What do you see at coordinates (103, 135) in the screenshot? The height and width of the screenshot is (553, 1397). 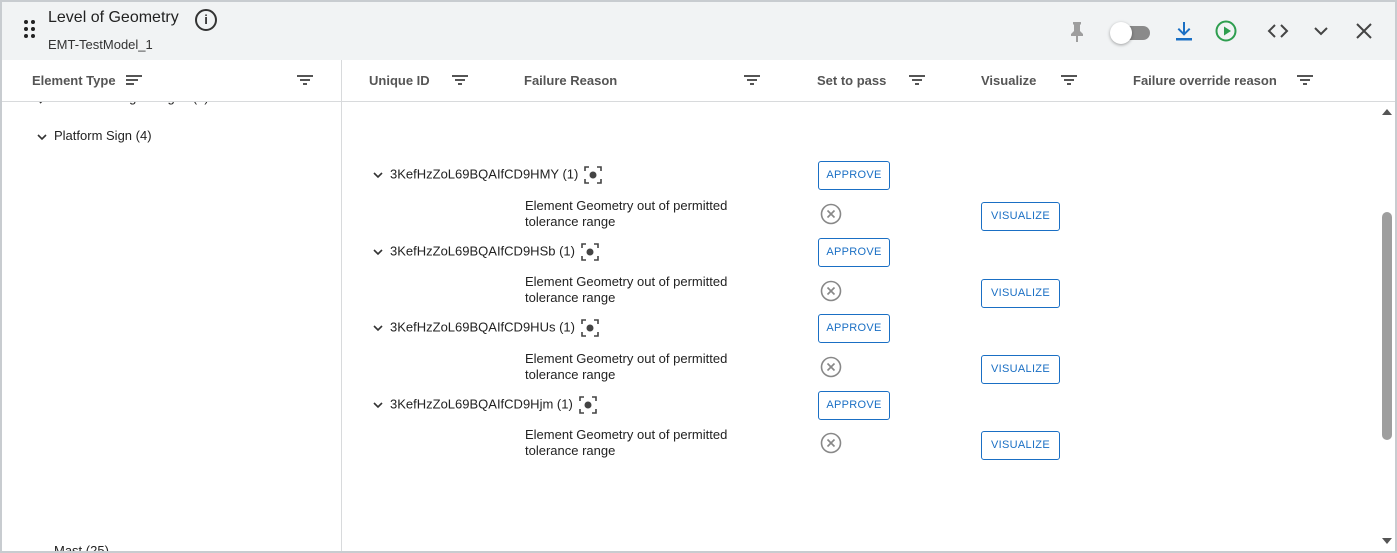 I see `tree-item-label: Platform Sign (4)` at bounding box center [103, 135].